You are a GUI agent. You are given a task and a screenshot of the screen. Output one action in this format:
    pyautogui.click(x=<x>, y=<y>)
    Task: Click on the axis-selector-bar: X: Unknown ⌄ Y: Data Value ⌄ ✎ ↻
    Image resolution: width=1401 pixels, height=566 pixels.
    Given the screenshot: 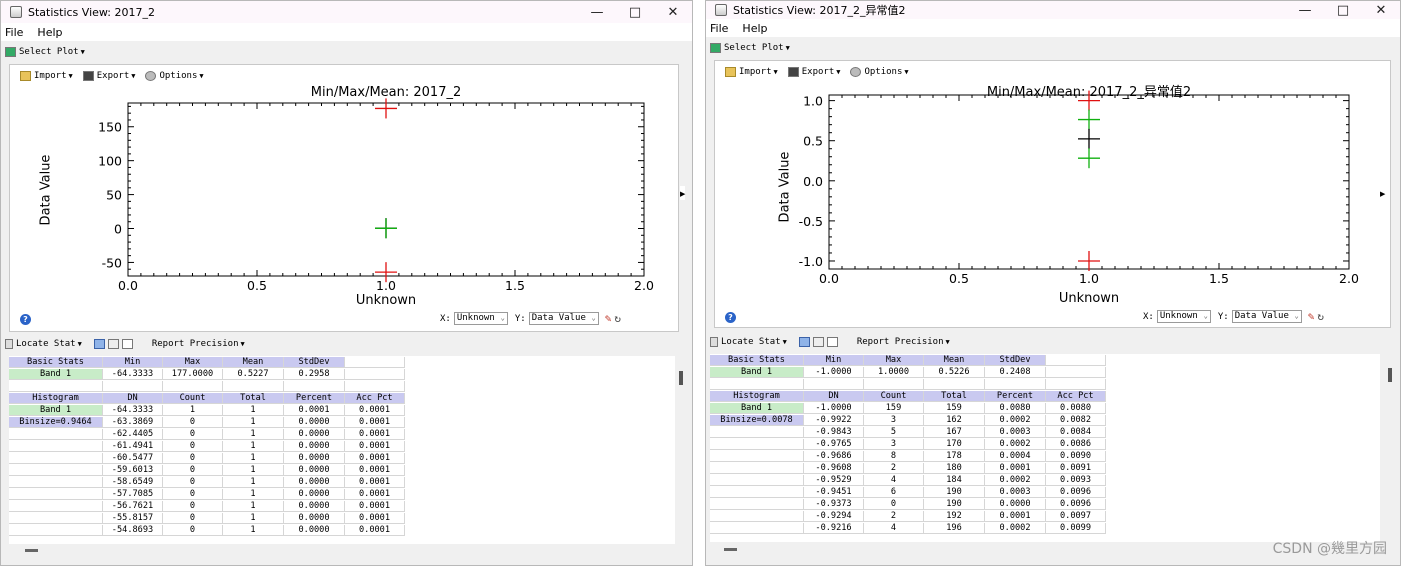 What is the action you would take?
    pyautogui.click(x=530, y=318)
    